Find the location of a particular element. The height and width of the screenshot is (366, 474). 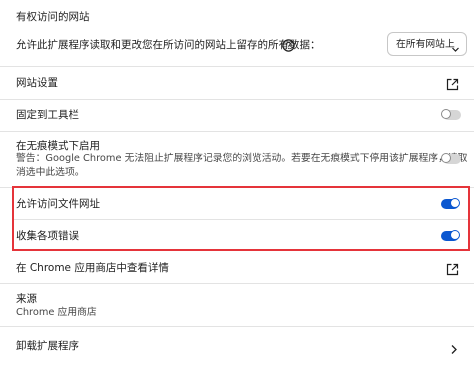

incognito-toggle is located at coordinates (451, 158).